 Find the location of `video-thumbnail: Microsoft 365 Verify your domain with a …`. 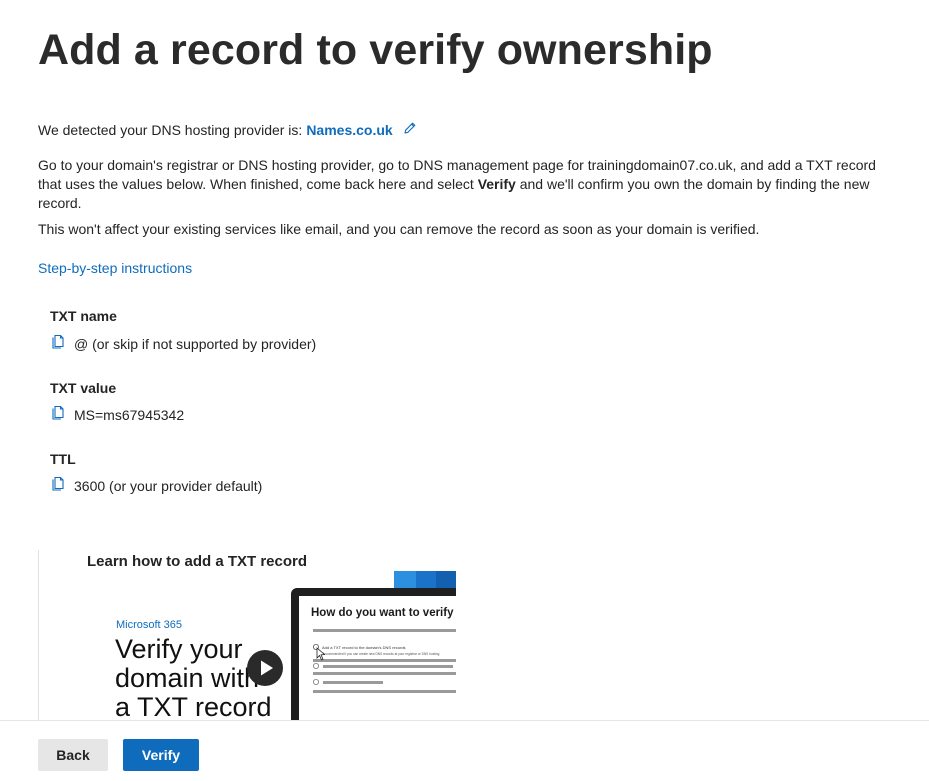

video-thumbnail: Microsoft 365 Verify your domain with a … is located at coordinates (271, 645).